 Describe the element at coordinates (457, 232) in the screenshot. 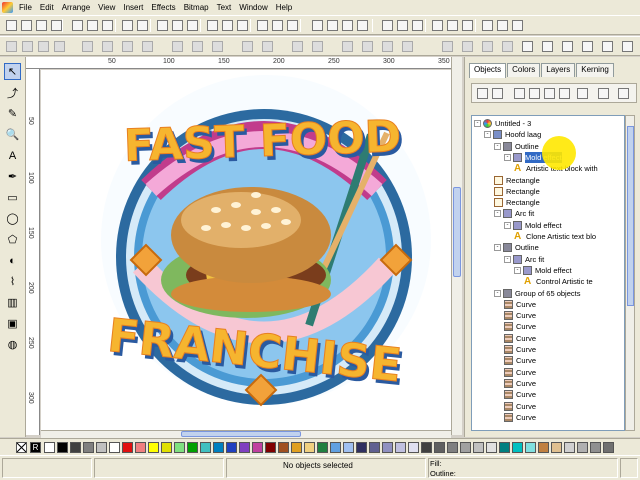

I see `canvas-vertical-scroll-thumb` at that location.